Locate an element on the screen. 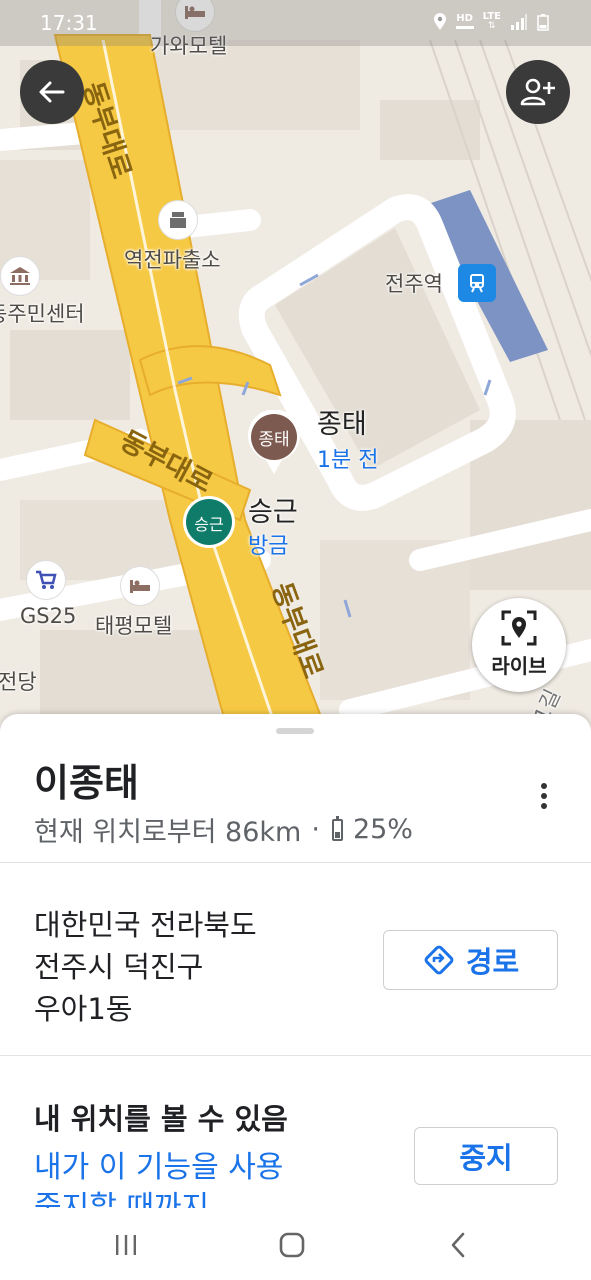  map-label-jeondang: 전당 is located at coordinates (18, 682).